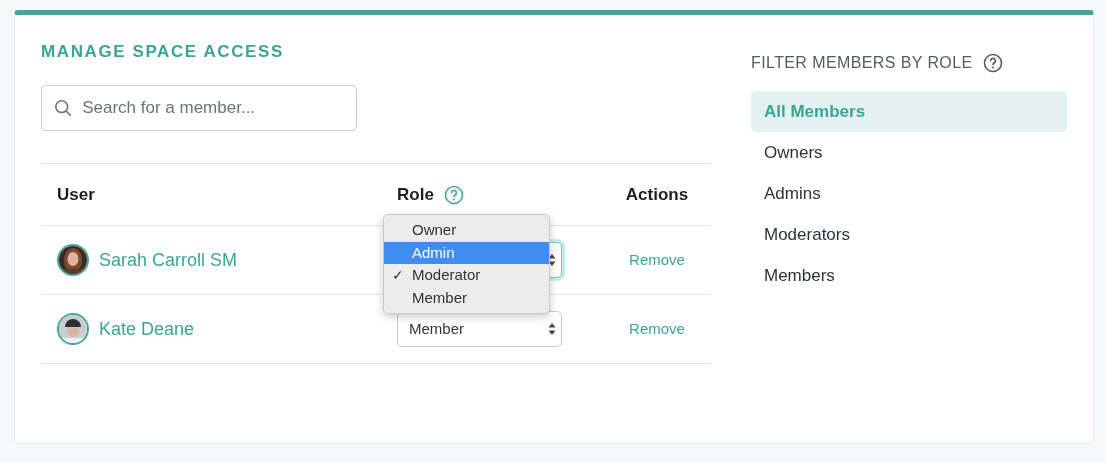  What do you see at coordinates (909, 234) in the screenshot?
I see `filter-item: Moderators` at bounding box center [909, 234].